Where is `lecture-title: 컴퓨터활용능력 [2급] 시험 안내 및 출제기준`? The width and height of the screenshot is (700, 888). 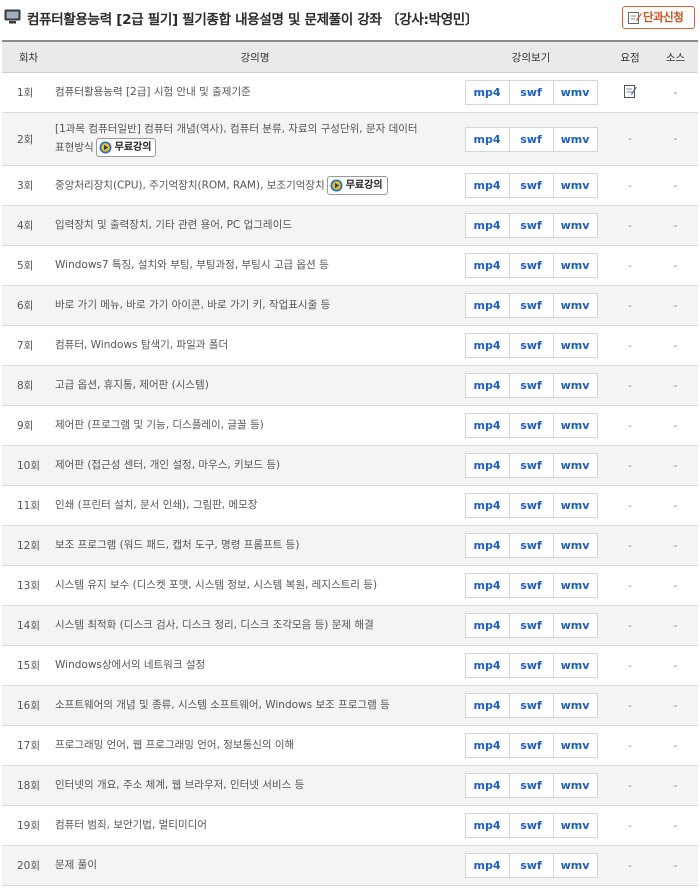 lecture-title: 컴퓨터활용능력 [2급] 시험 안내 및 출제기준 is located at coordinates (153, 92).